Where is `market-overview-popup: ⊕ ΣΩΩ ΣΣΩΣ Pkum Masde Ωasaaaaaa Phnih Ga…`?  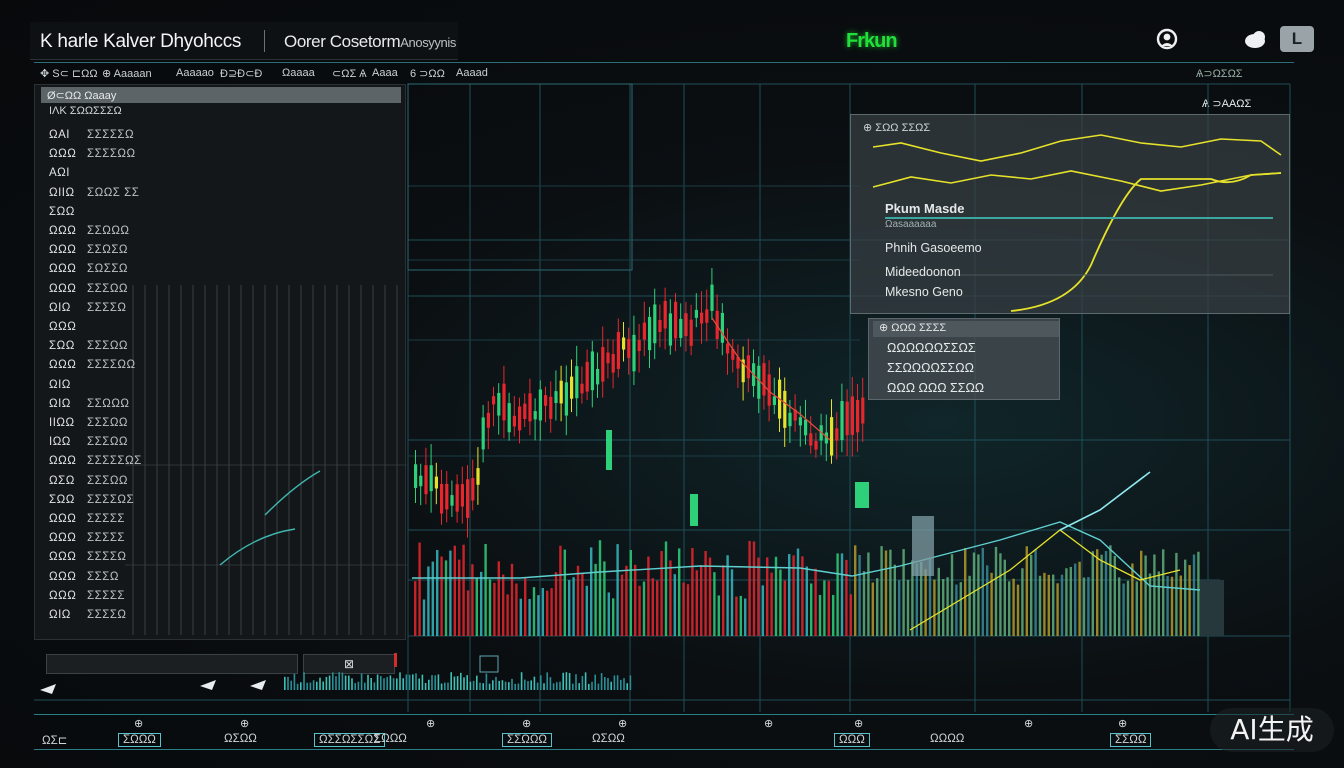
market-overview-popup: ⊕ ΣΩΩ ΣΣΩΣ Pkum Masde Ωasaaaaaa Phnih Ga… is located at coordinates (1070, 214).